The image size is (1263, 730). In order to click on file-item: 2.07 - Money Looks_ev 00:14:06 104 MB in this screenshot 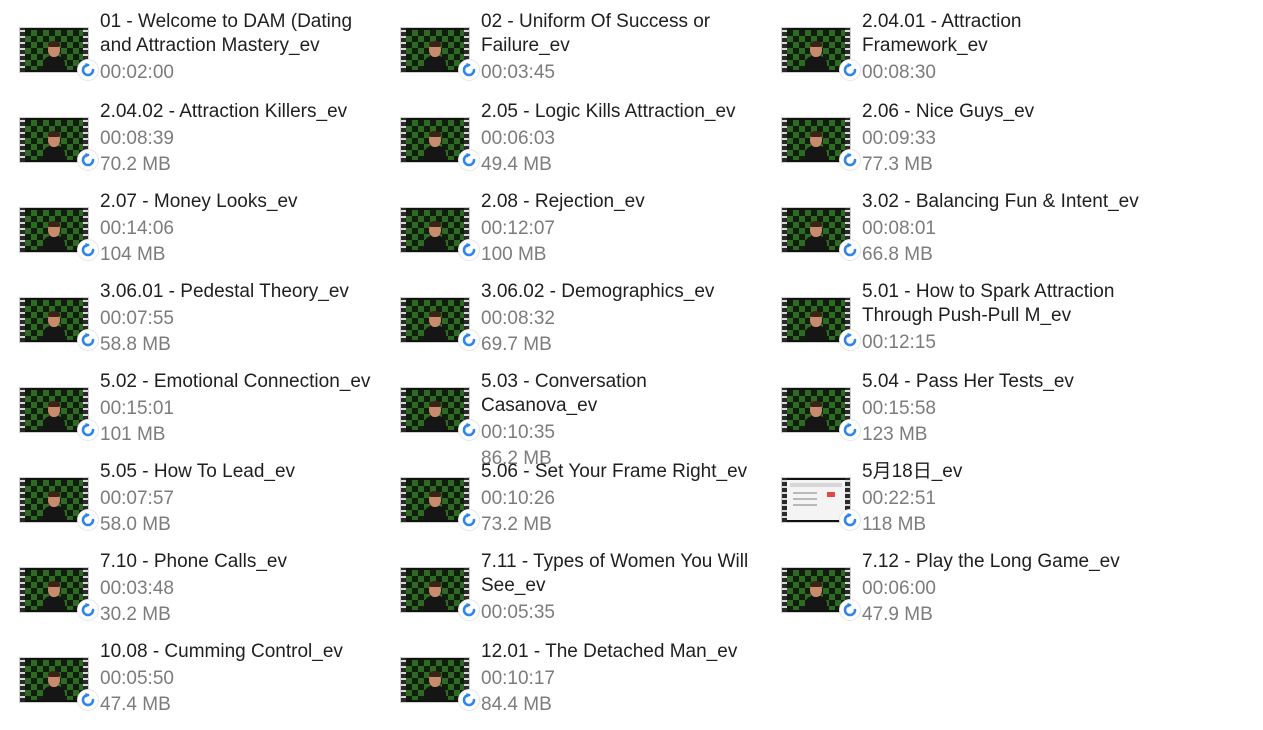, I will do `click(210, 235)`.